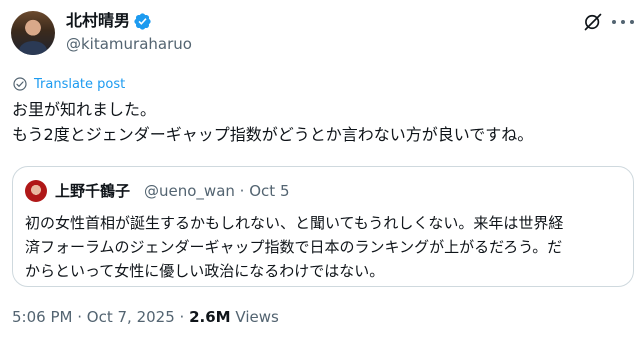  What do you see at coordinates (93, 191) in the screenshot?
I see `quoted-author-name: 上野千鶴子` at bounding box center [93, 191].